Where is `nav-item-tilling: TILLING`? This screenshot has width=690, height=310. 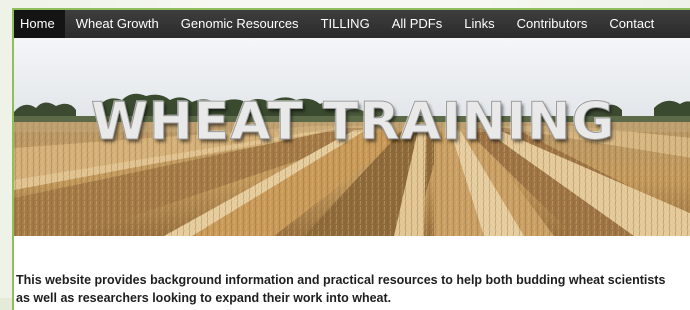 nav-item-tilling: TILLING is located at coordinates (345, 24).